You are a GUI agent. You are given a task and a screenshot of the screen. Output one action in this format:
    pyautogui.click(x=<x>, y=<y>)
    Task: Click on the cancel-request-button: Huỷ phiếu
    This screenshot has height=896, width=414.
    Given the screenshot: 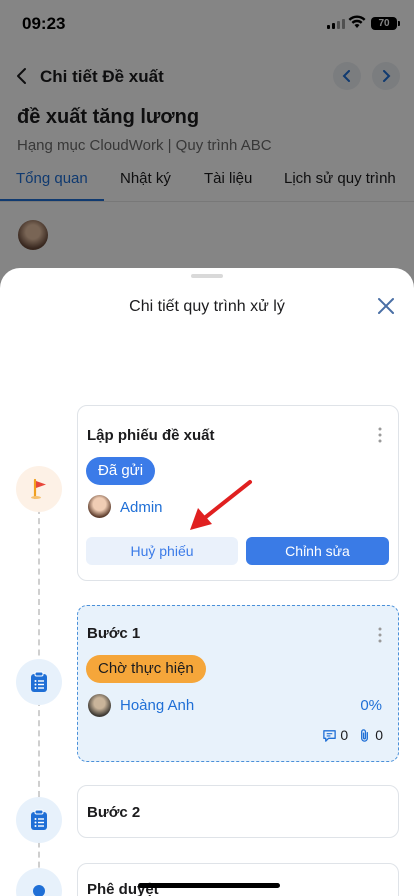 What is the action you would take?
    pyautogui.click(x=162, y=551)
    